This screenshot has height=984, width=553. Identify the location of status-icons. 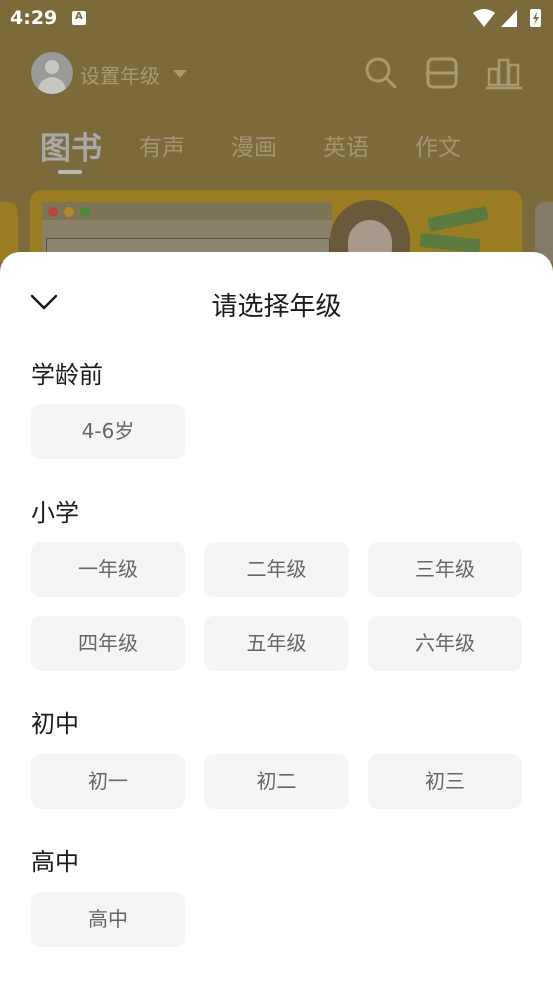
(507, 18).